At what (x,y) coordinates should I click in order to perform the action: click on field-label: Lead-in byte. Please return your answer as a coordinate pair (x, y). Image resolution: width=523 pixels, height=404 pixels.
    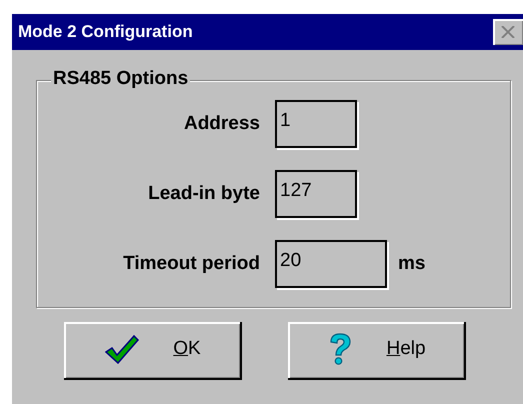
    Looking at the image, I should click on (203, 194).